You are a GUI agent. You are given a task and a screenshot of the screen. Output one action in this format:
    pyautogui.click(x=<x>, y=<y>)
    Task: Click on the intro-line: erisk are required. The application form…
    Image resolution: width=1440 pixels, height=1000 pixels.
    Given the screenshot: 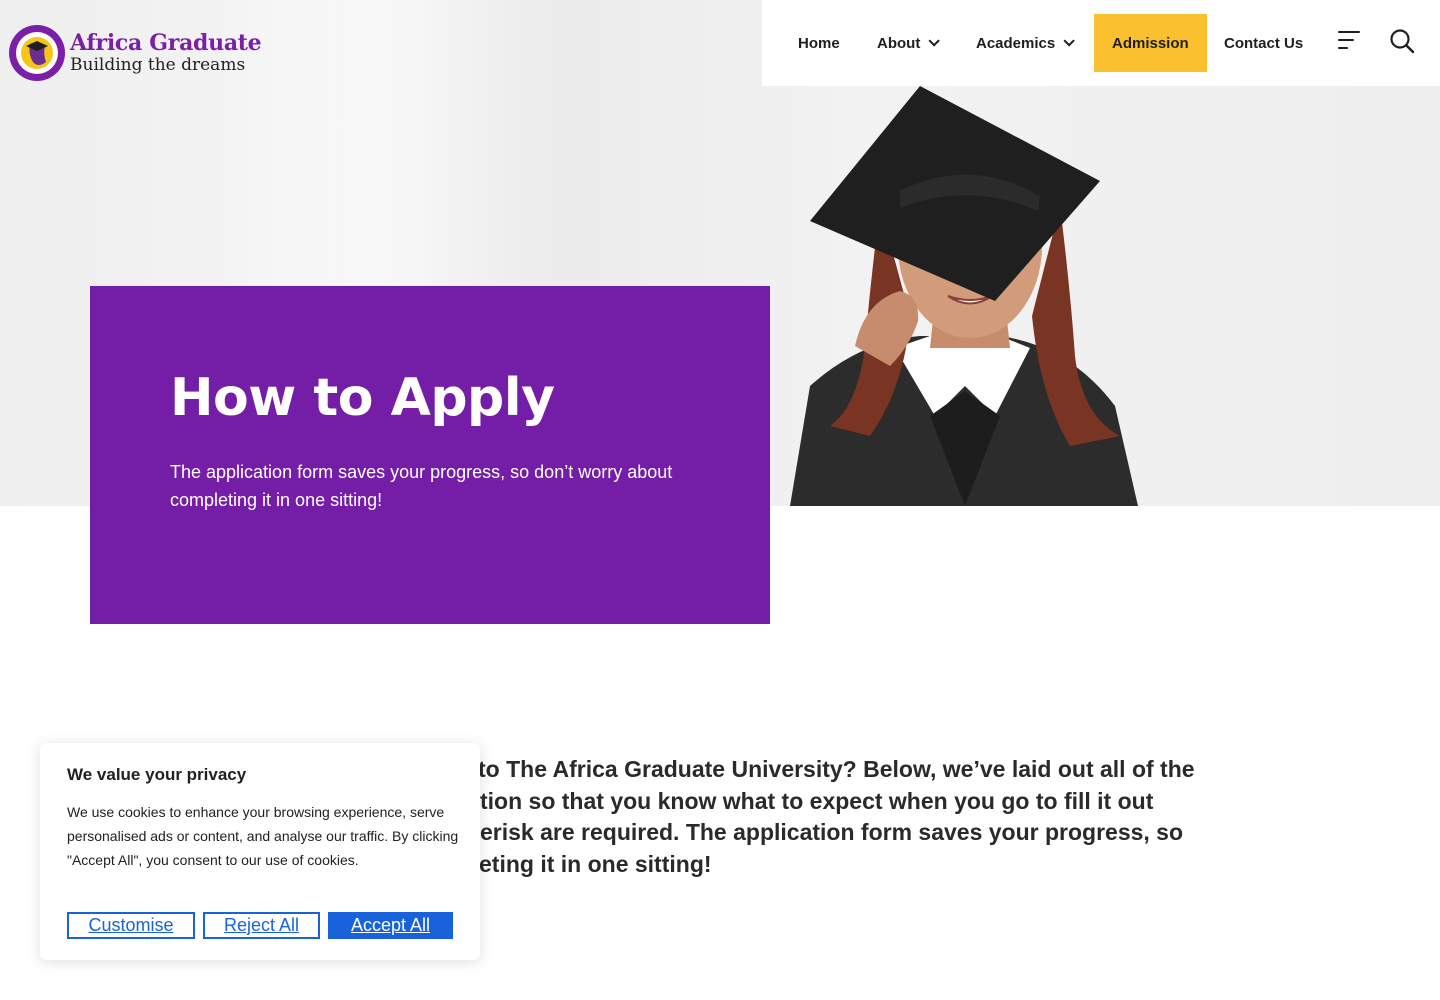 What is the action you would take?
    pyautogui.click(x=832, y=832)
    